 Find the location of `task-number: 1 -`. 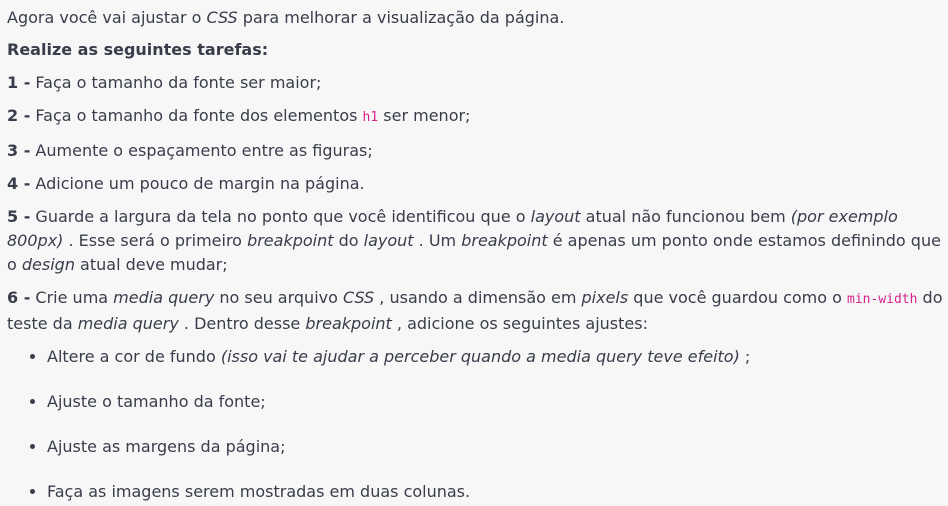

task-number: 1 - is located at coordinates (19, 82).